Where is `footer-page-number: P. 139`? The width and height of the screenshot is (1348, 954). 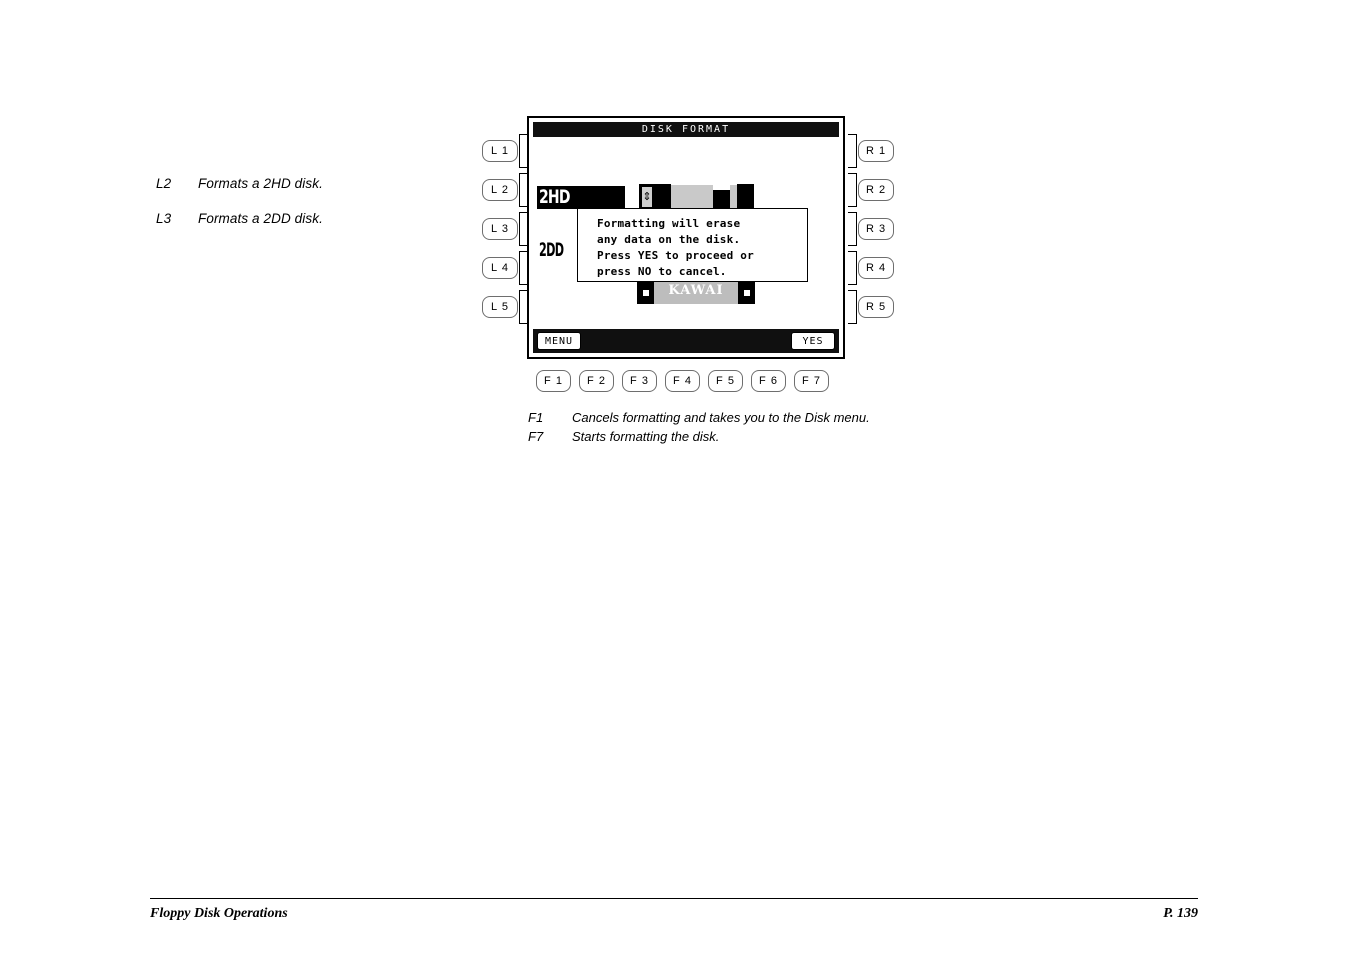
footer-page-number: P. 139 is located at coordinates (1180, 913).